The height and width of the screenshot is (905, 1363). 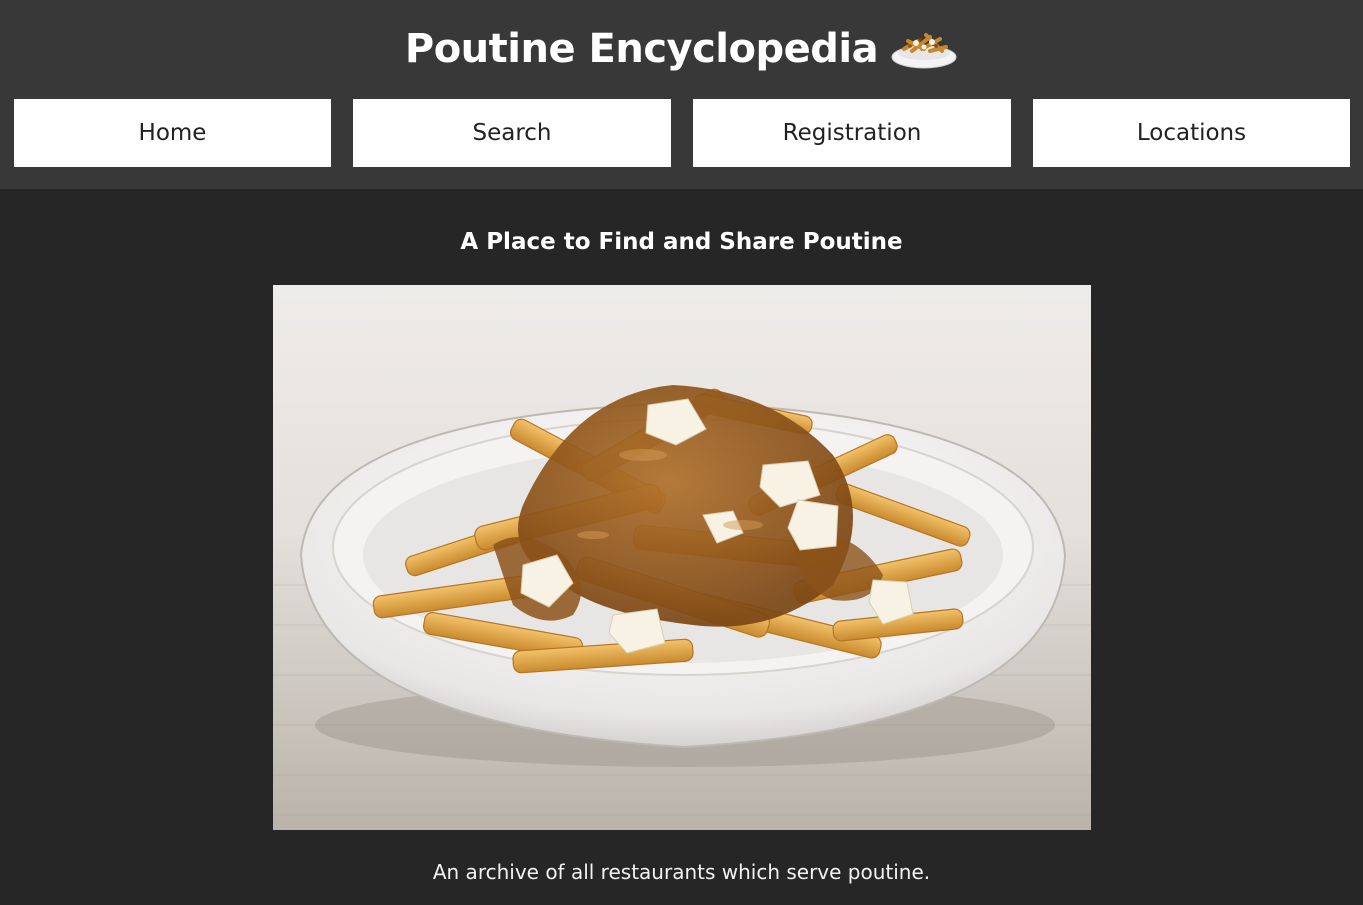 I want to click on site-title: Poutine Encyclopedia, so click(x=681, y=49).